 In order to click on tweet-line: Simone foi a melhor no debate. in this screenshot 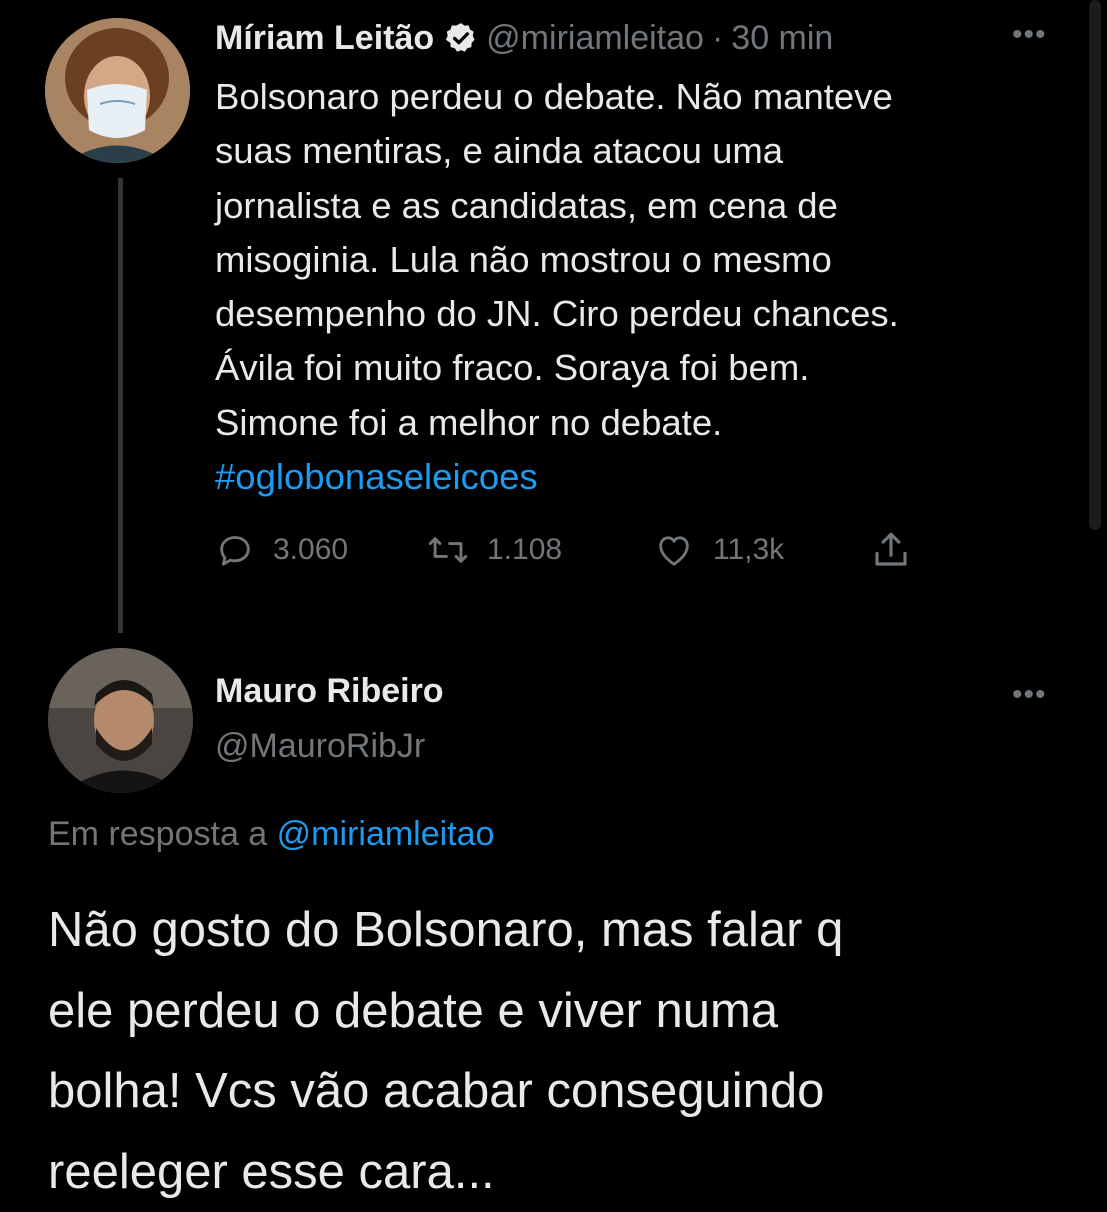, I will do `click(645, 423)`.